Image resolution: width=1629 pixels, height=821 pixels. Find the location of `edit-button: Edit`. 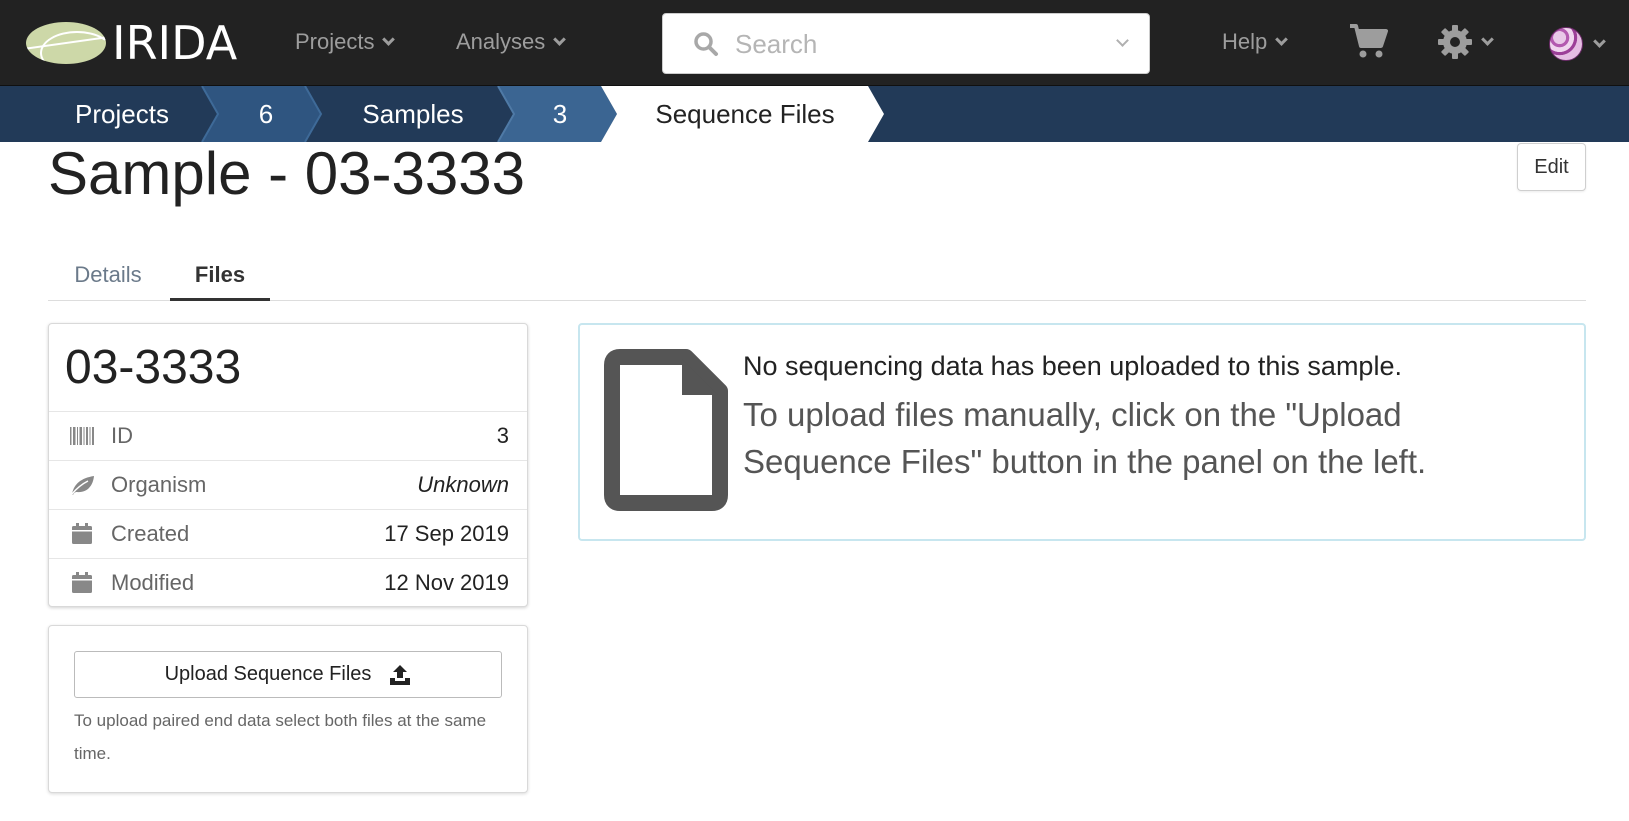

edit-button: Edit is located at coordinates (1551, 167).